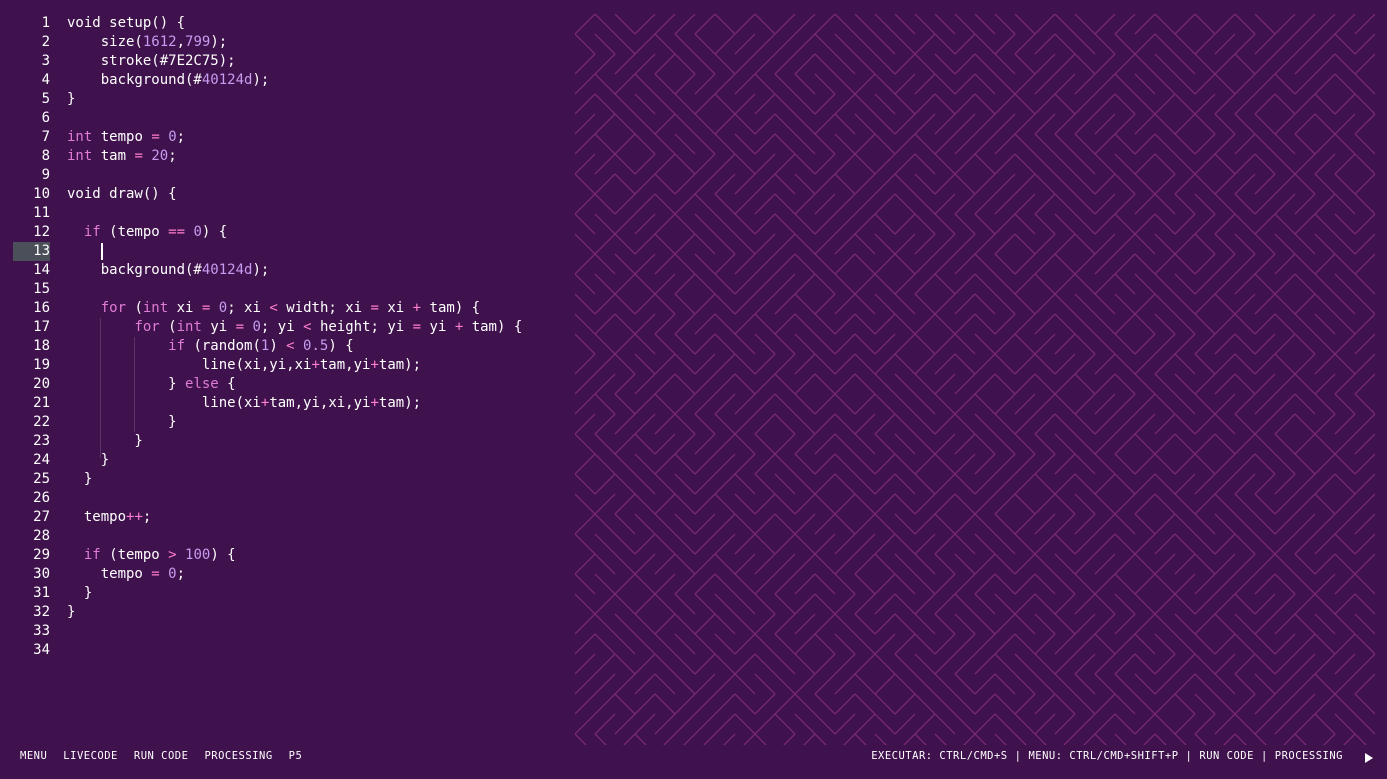 Image resolution: width=1387 pixels, height=779 pixels. What do you see at coordinates (41, 460) in the screenshot?
I see `line-number: 24` at bounding box center [41, 460].